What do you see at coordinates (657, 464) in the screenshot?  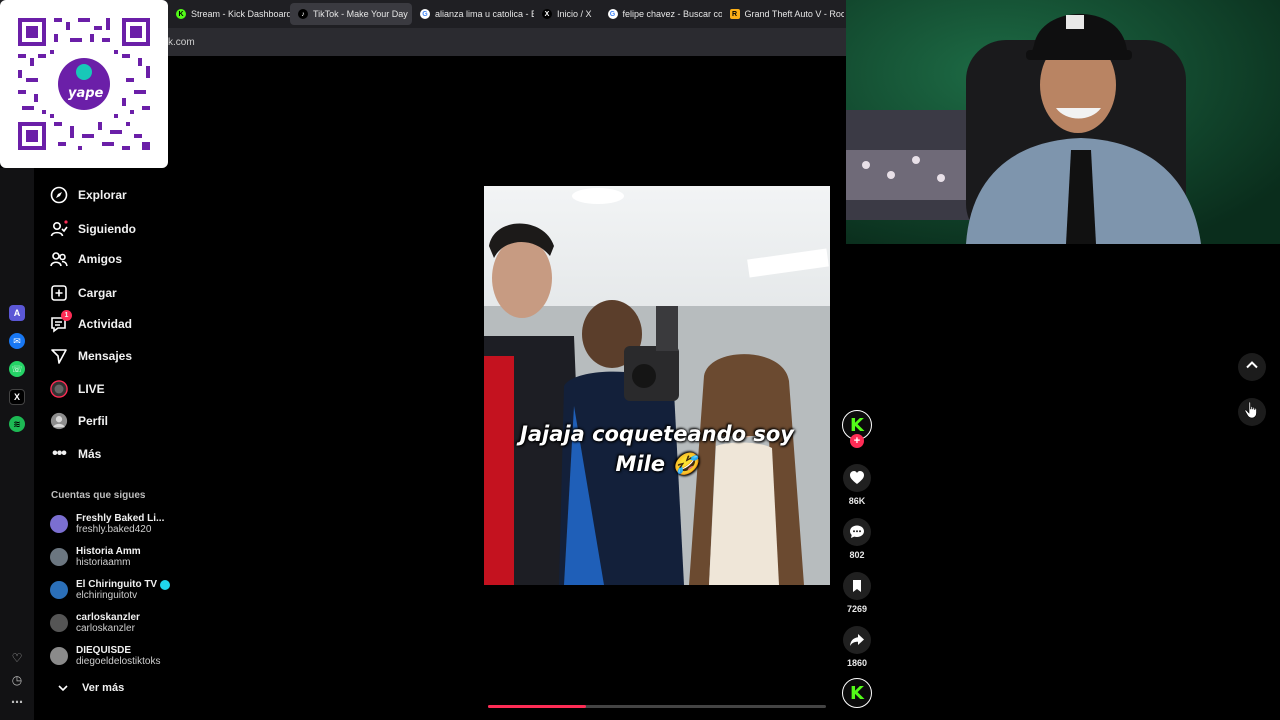 I see `video-caption-line2: Mile 🤣` at bounding box center [657, 464].